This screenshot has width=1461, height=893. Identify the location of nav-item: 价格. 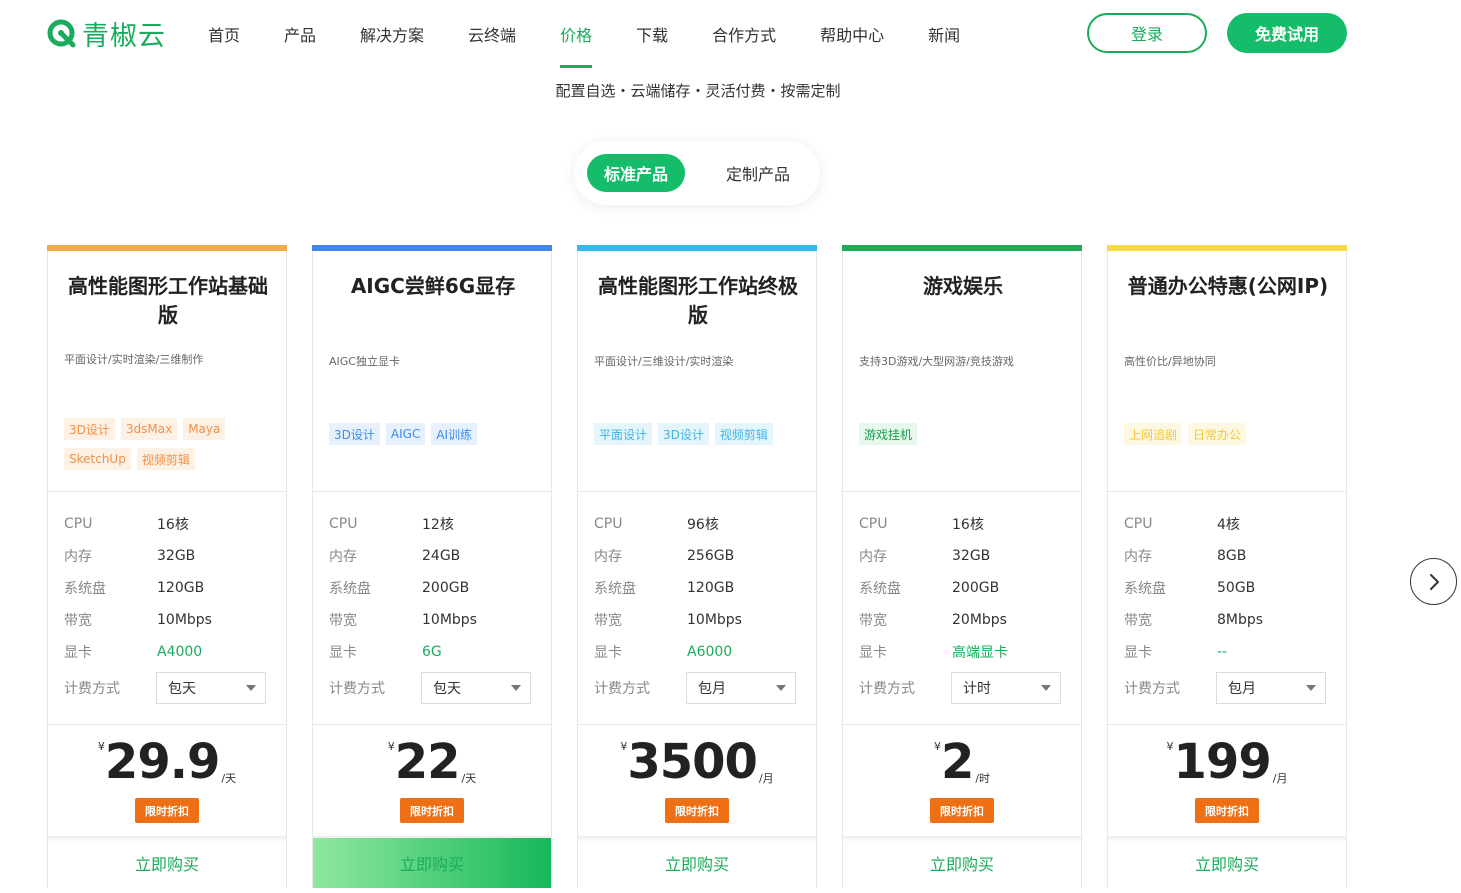
(576, 34).